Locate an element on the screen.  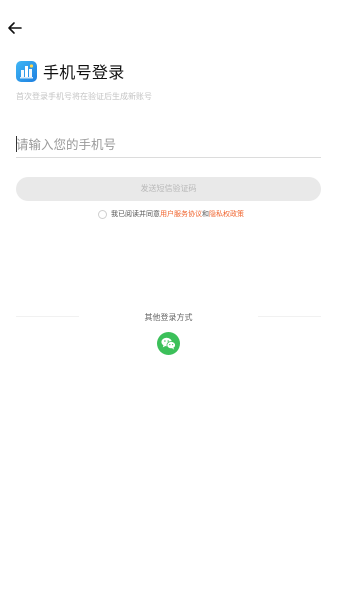
arrow-left-icon is located at coordinates (15, 28).